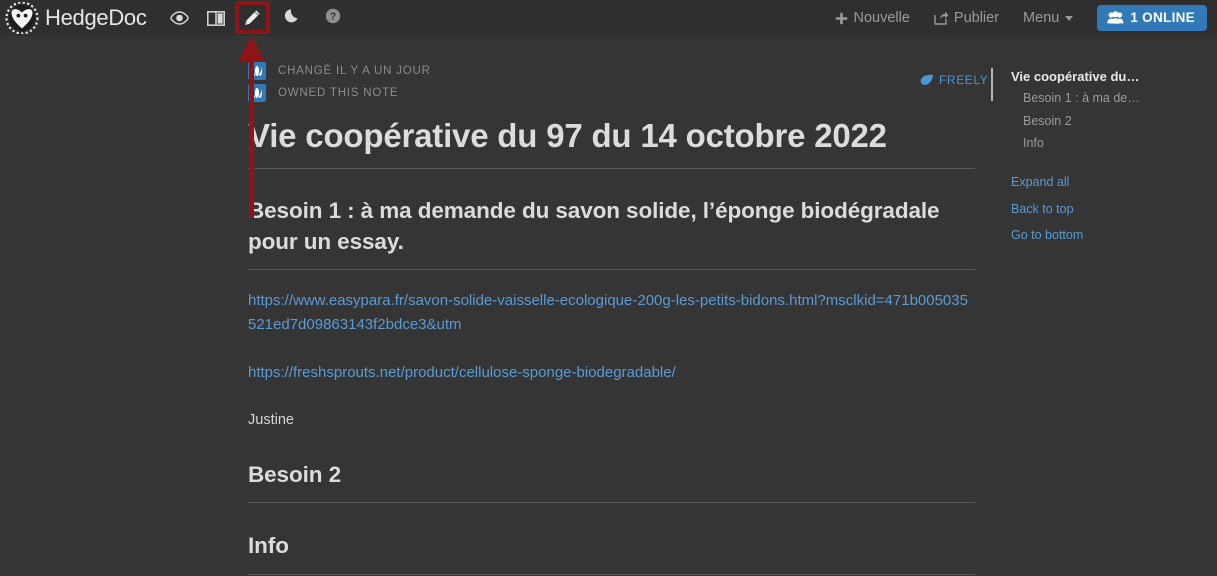 This screenshot has width=1217, height=576. I want to click on back-to-top-link: Back to top, so click(1047, 209).